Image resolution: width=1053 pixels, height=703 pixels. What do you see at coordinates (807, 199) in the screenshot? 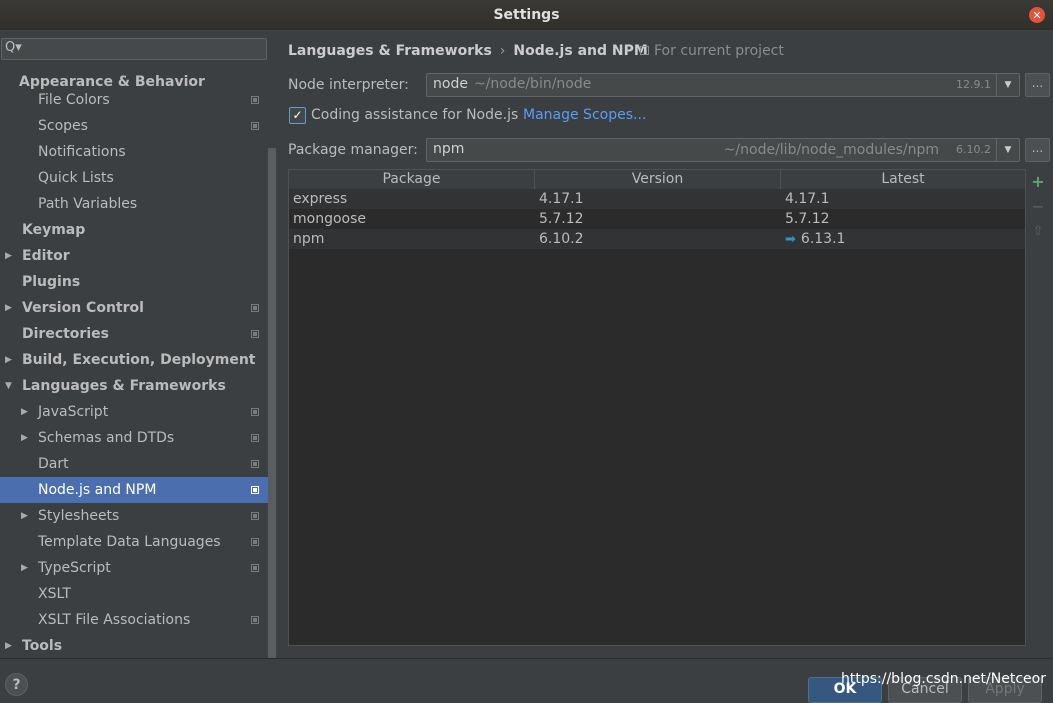
I see `package-latest: 4.17.1` at bounding box center [807, 199].